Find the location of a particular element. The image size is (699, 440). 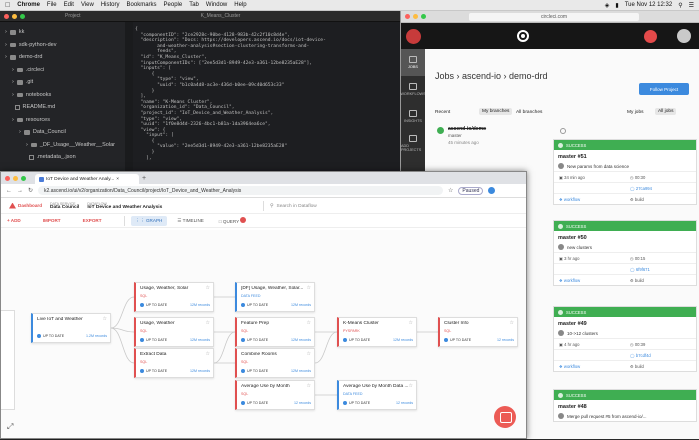

notifications-icon: ☰ is located at coordinates (691, 5).